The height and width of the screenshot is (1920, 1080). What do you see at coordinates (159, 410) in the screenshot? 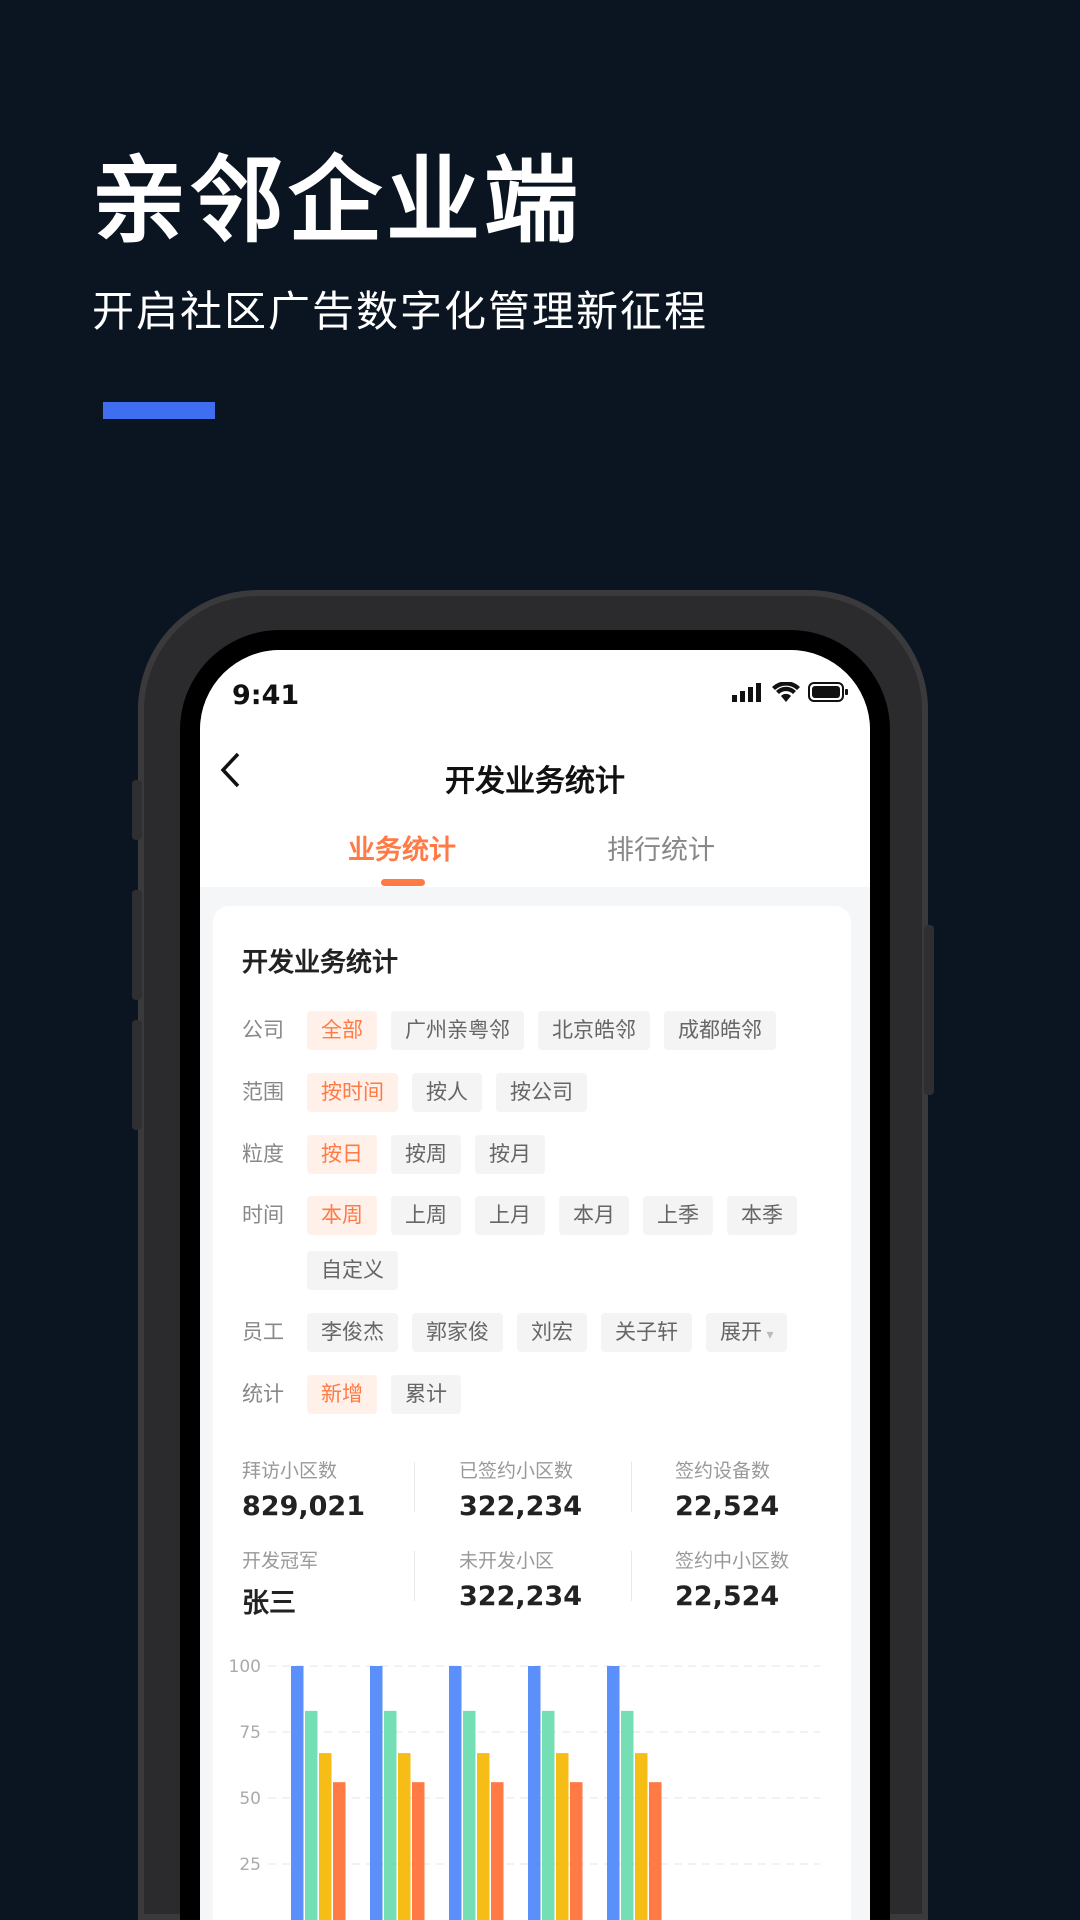
I see `accent-bar` at bounding box center [159, 410].